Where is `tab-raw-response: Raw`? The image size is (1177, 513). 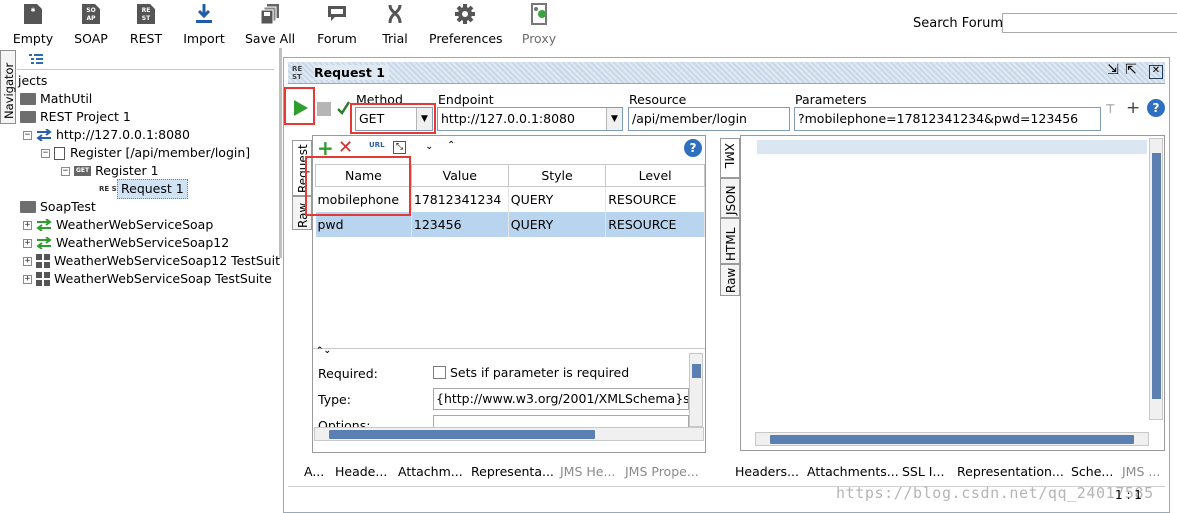 tab-raw-response: Raw is located at coordinates (730, 280).